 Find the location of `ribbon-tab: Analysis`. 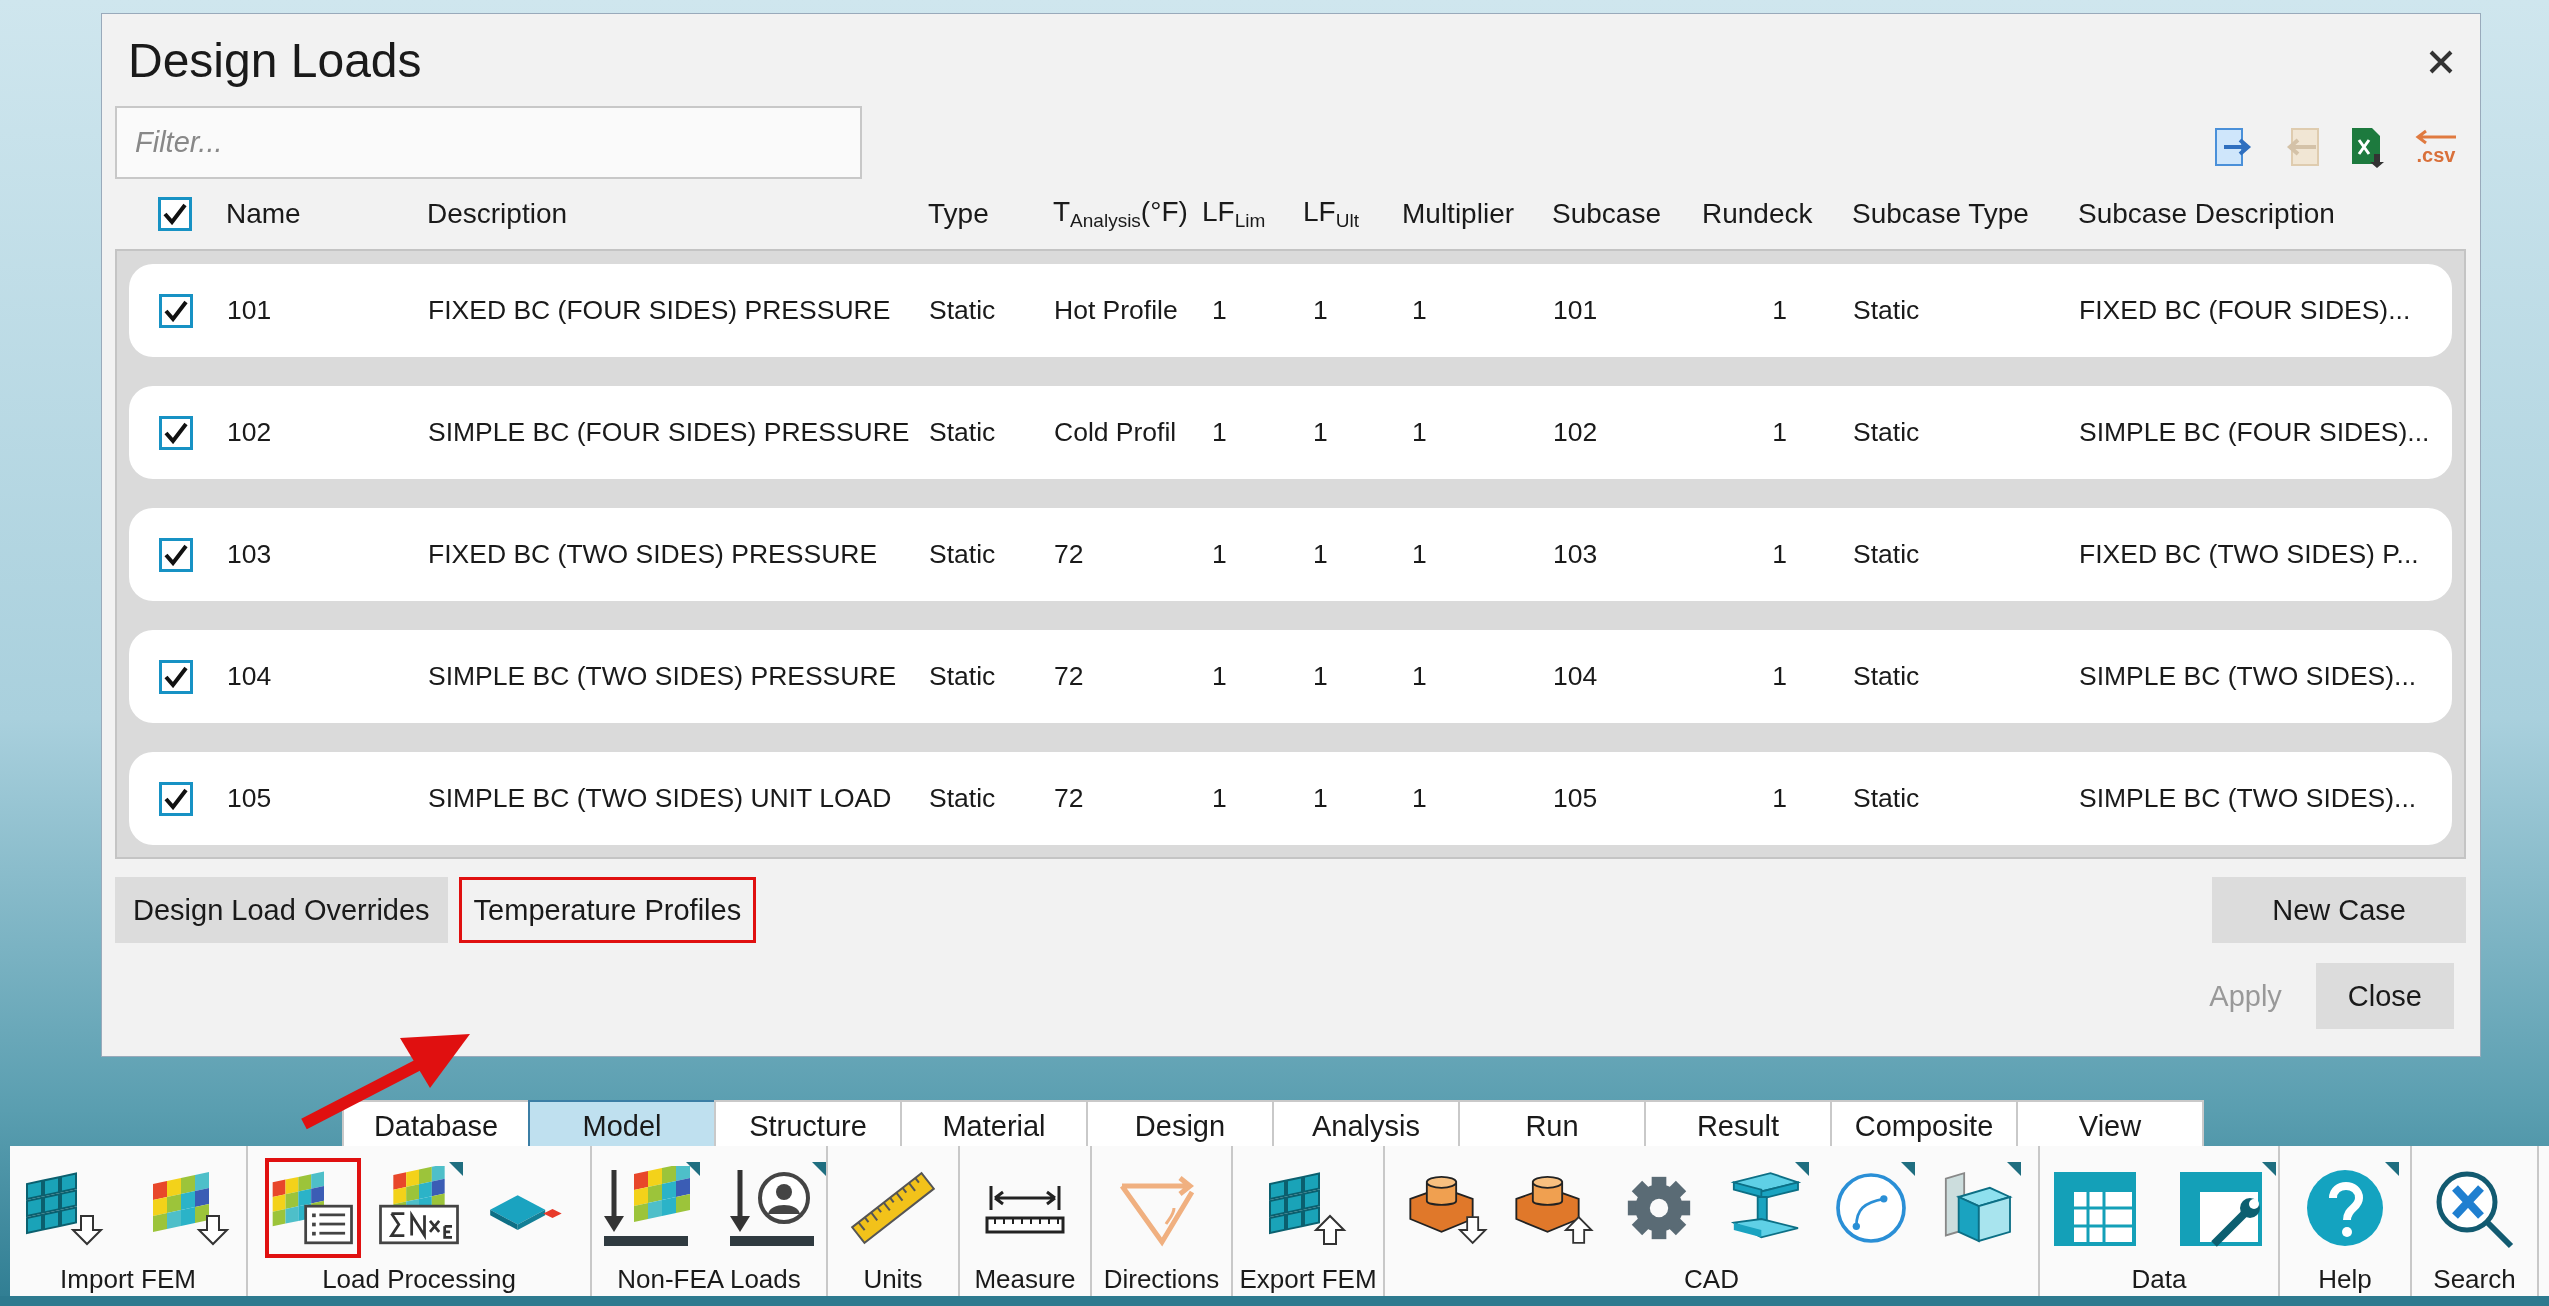

ribbon-tab: Analysis is located at coordinates (1366, 1123).